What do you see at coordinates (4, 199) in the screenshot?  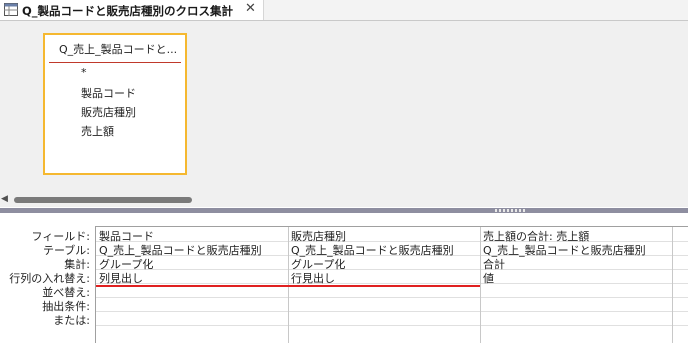 I see `scroll-left-icon: ◀` at bounding box center [4, 199].